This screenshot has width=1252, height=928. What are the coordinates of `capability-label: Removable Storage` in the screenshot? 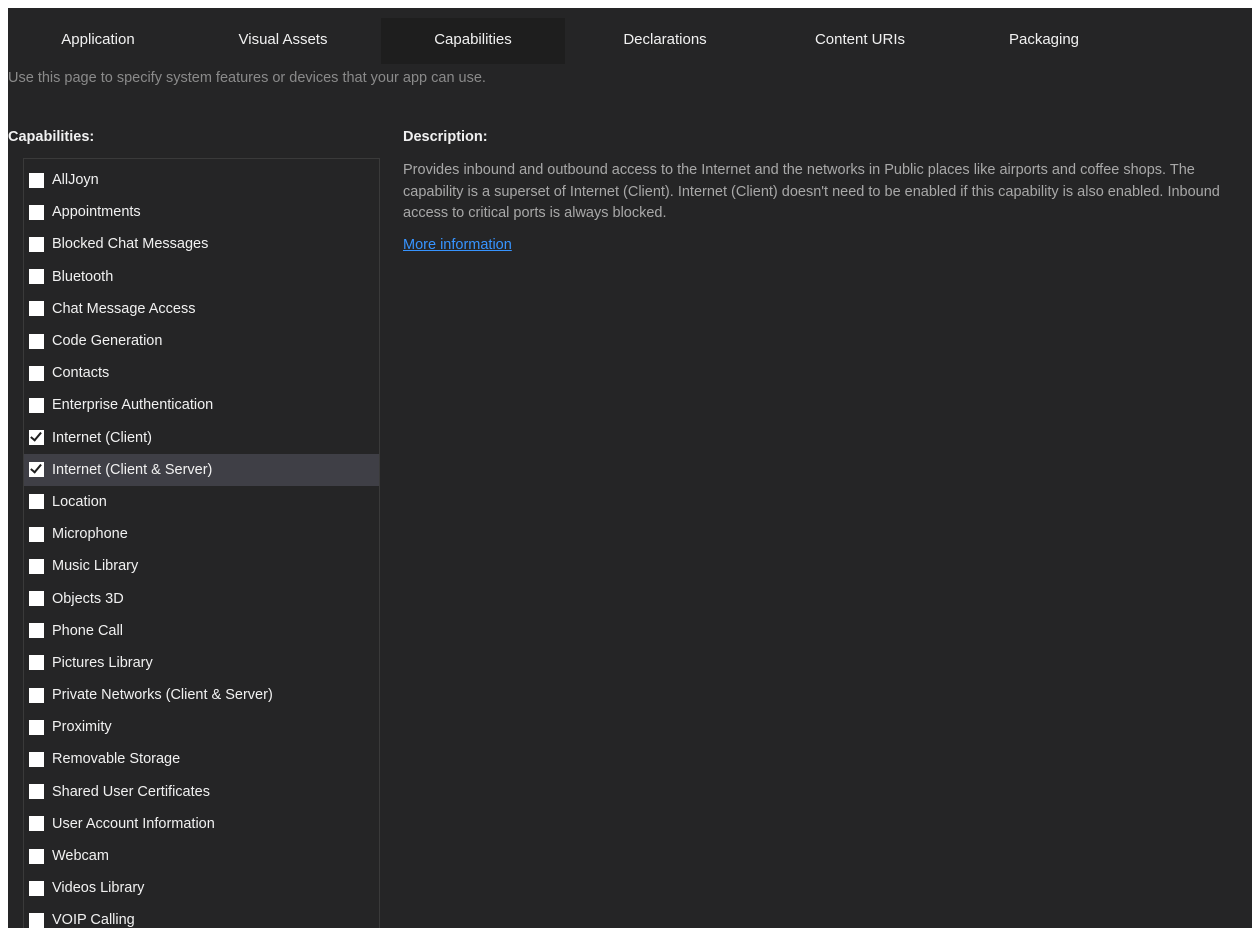 It's located at (116, 759).